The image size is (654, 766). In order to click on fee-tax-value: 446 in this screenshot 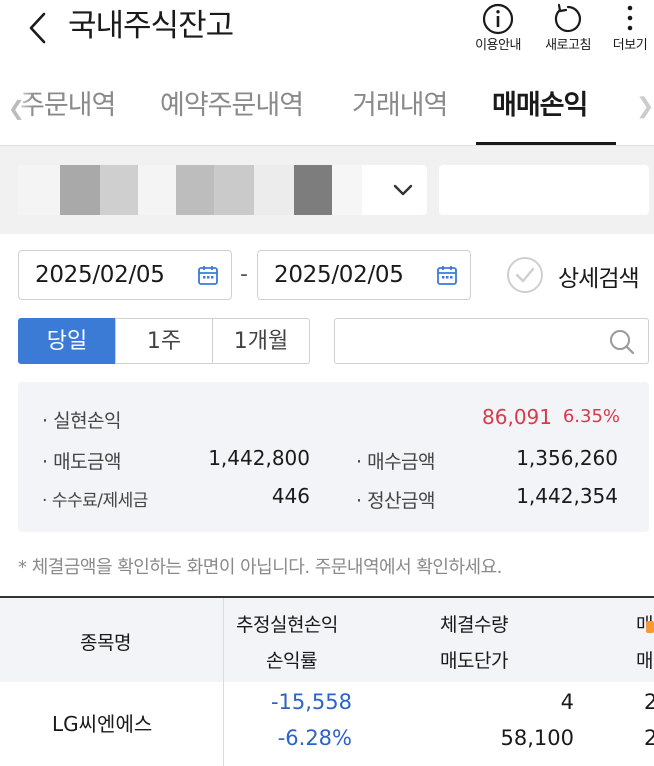, I will do `click(290, 496)`.